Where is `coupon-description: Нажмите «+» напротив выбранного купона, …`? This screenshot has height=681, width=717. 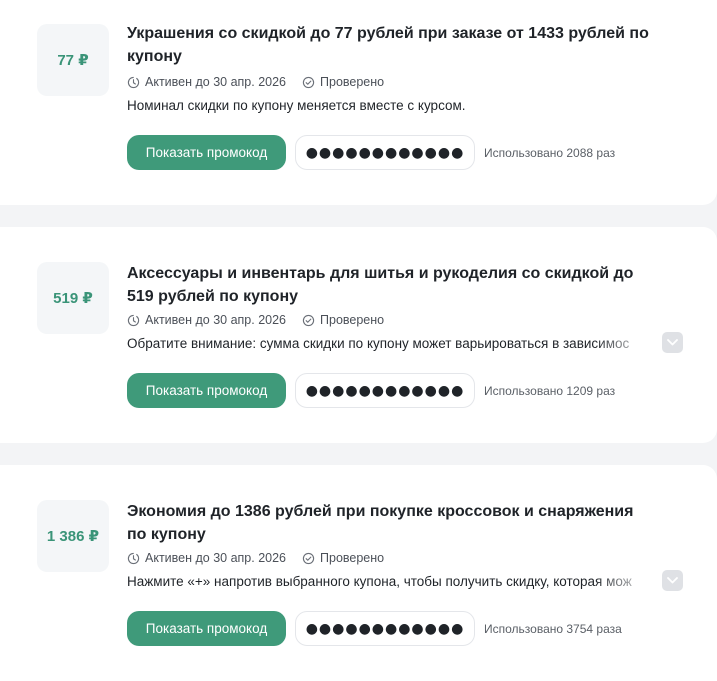
coupon-description: Нажмите «+» напротив выбранного купона, … is located at coordinates (379, 581).